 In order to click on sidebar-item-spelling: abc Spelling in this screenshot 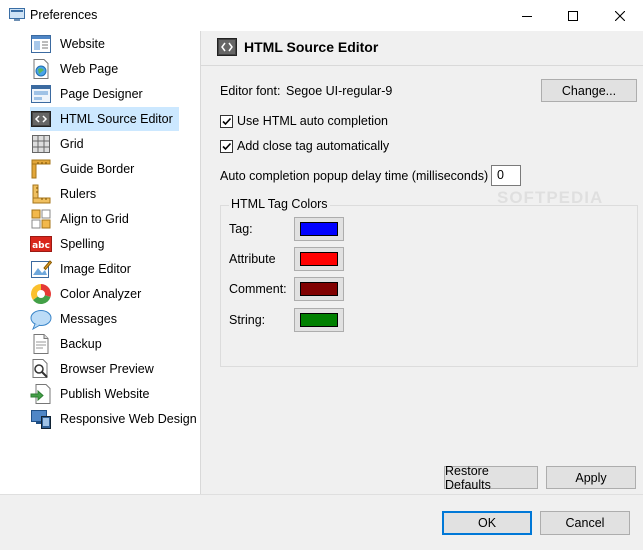, I will do `click(70, 244)`.